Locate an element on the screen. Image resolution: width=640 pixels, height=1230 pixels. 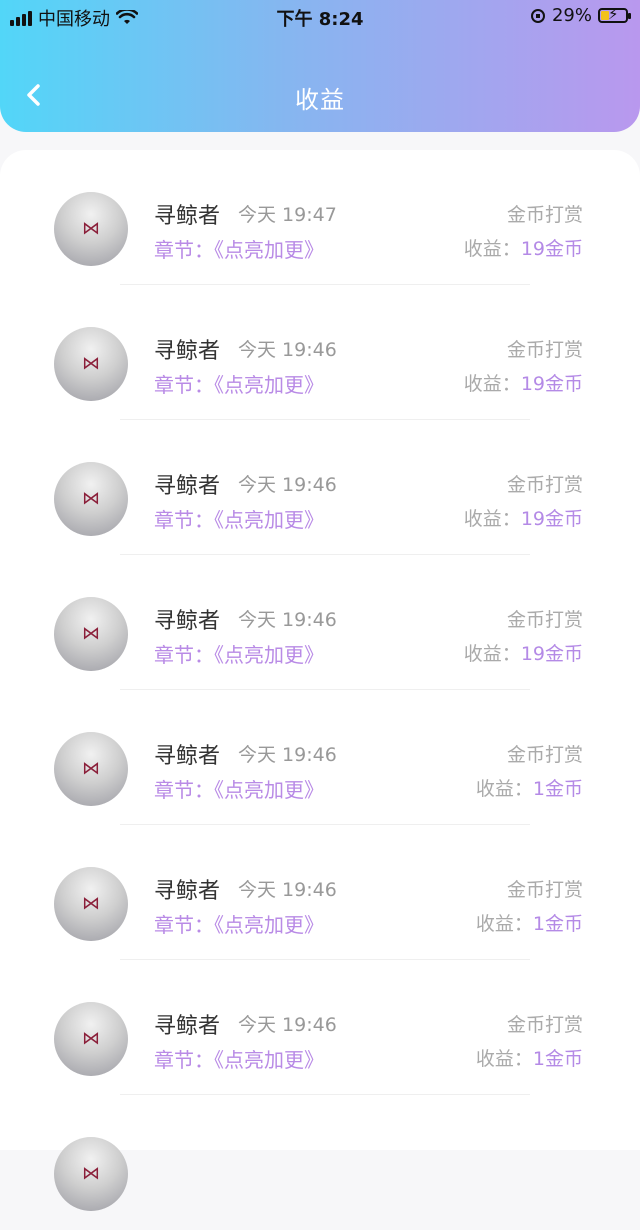
status-bar: 中国移动 下午 8:24 29% ⚡ is located at coordinates (320, 17).